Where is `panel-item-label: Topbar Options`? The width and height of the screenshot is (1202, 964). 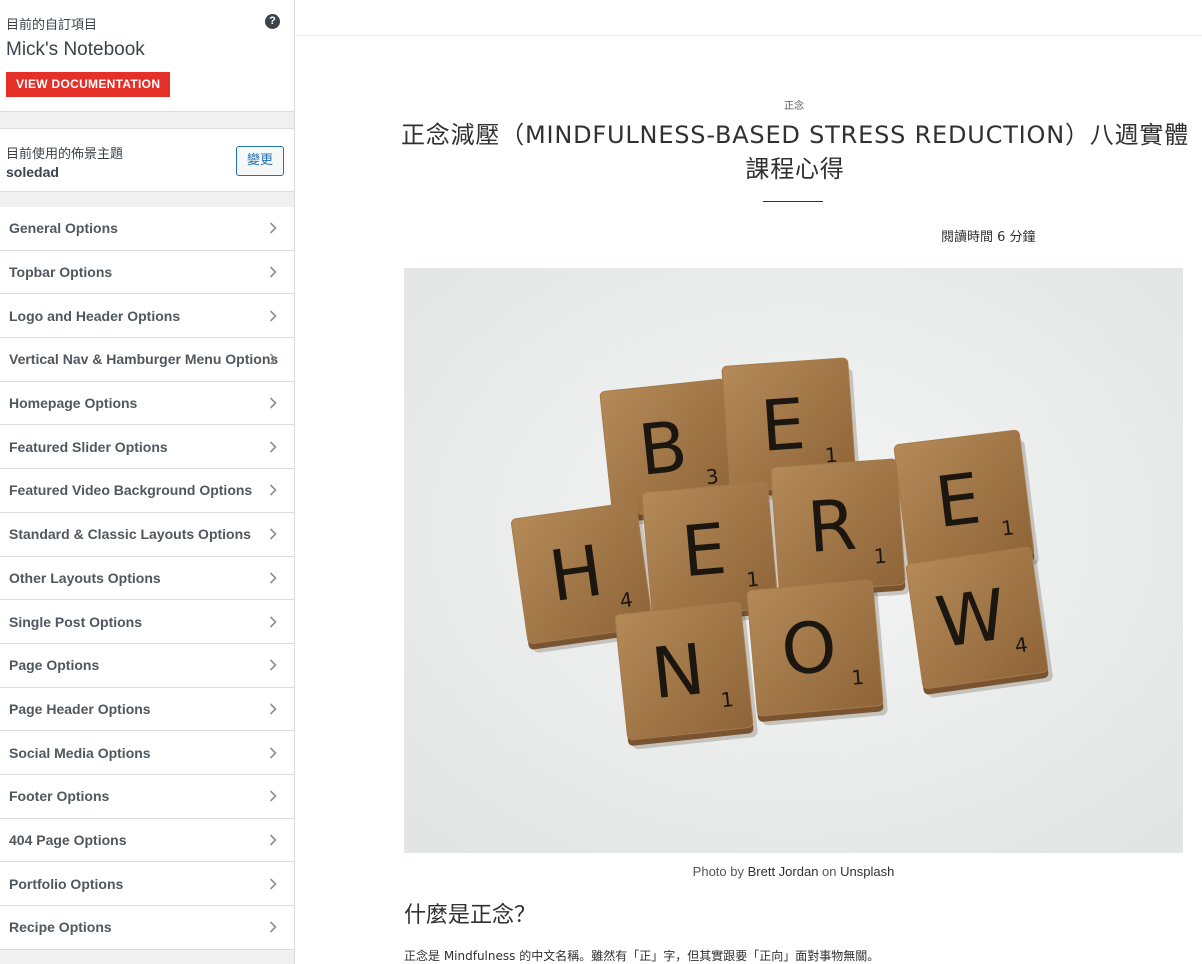 panel-item-label: Topbar Options is located at coordinates (61, 272).